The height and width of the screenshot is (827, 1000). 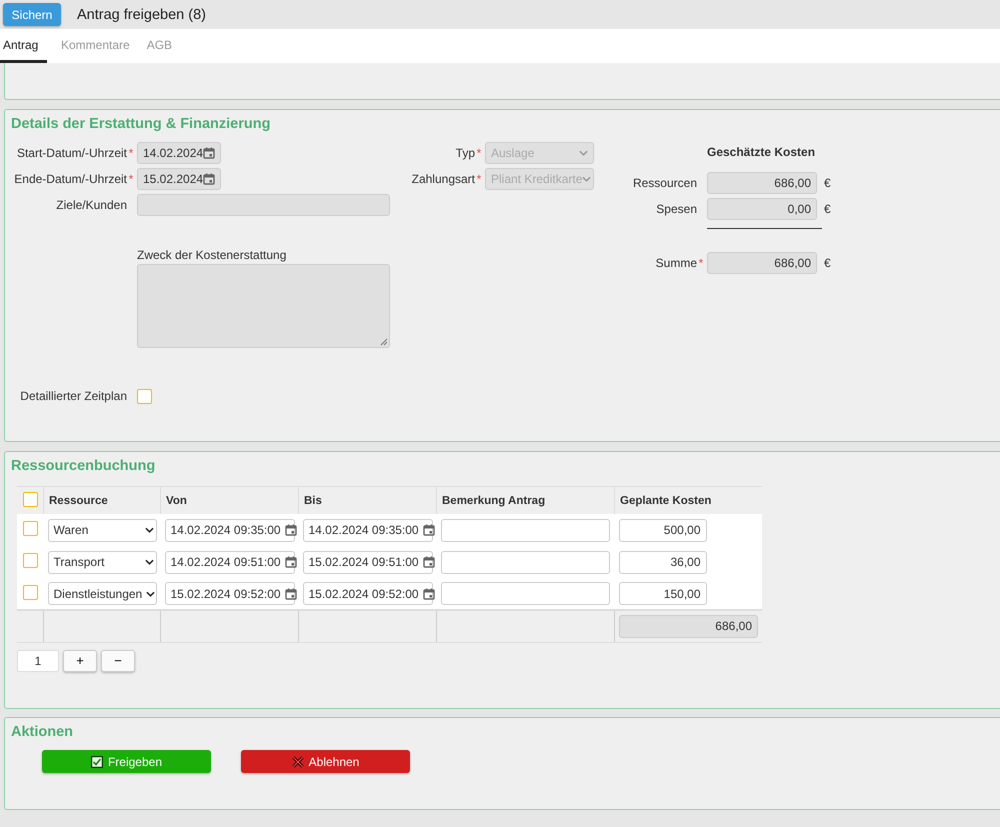 What do you see at coordinates (38, 661) in the screenshot?
I see `row-count-field: 1` at bounding box center [38, 661].